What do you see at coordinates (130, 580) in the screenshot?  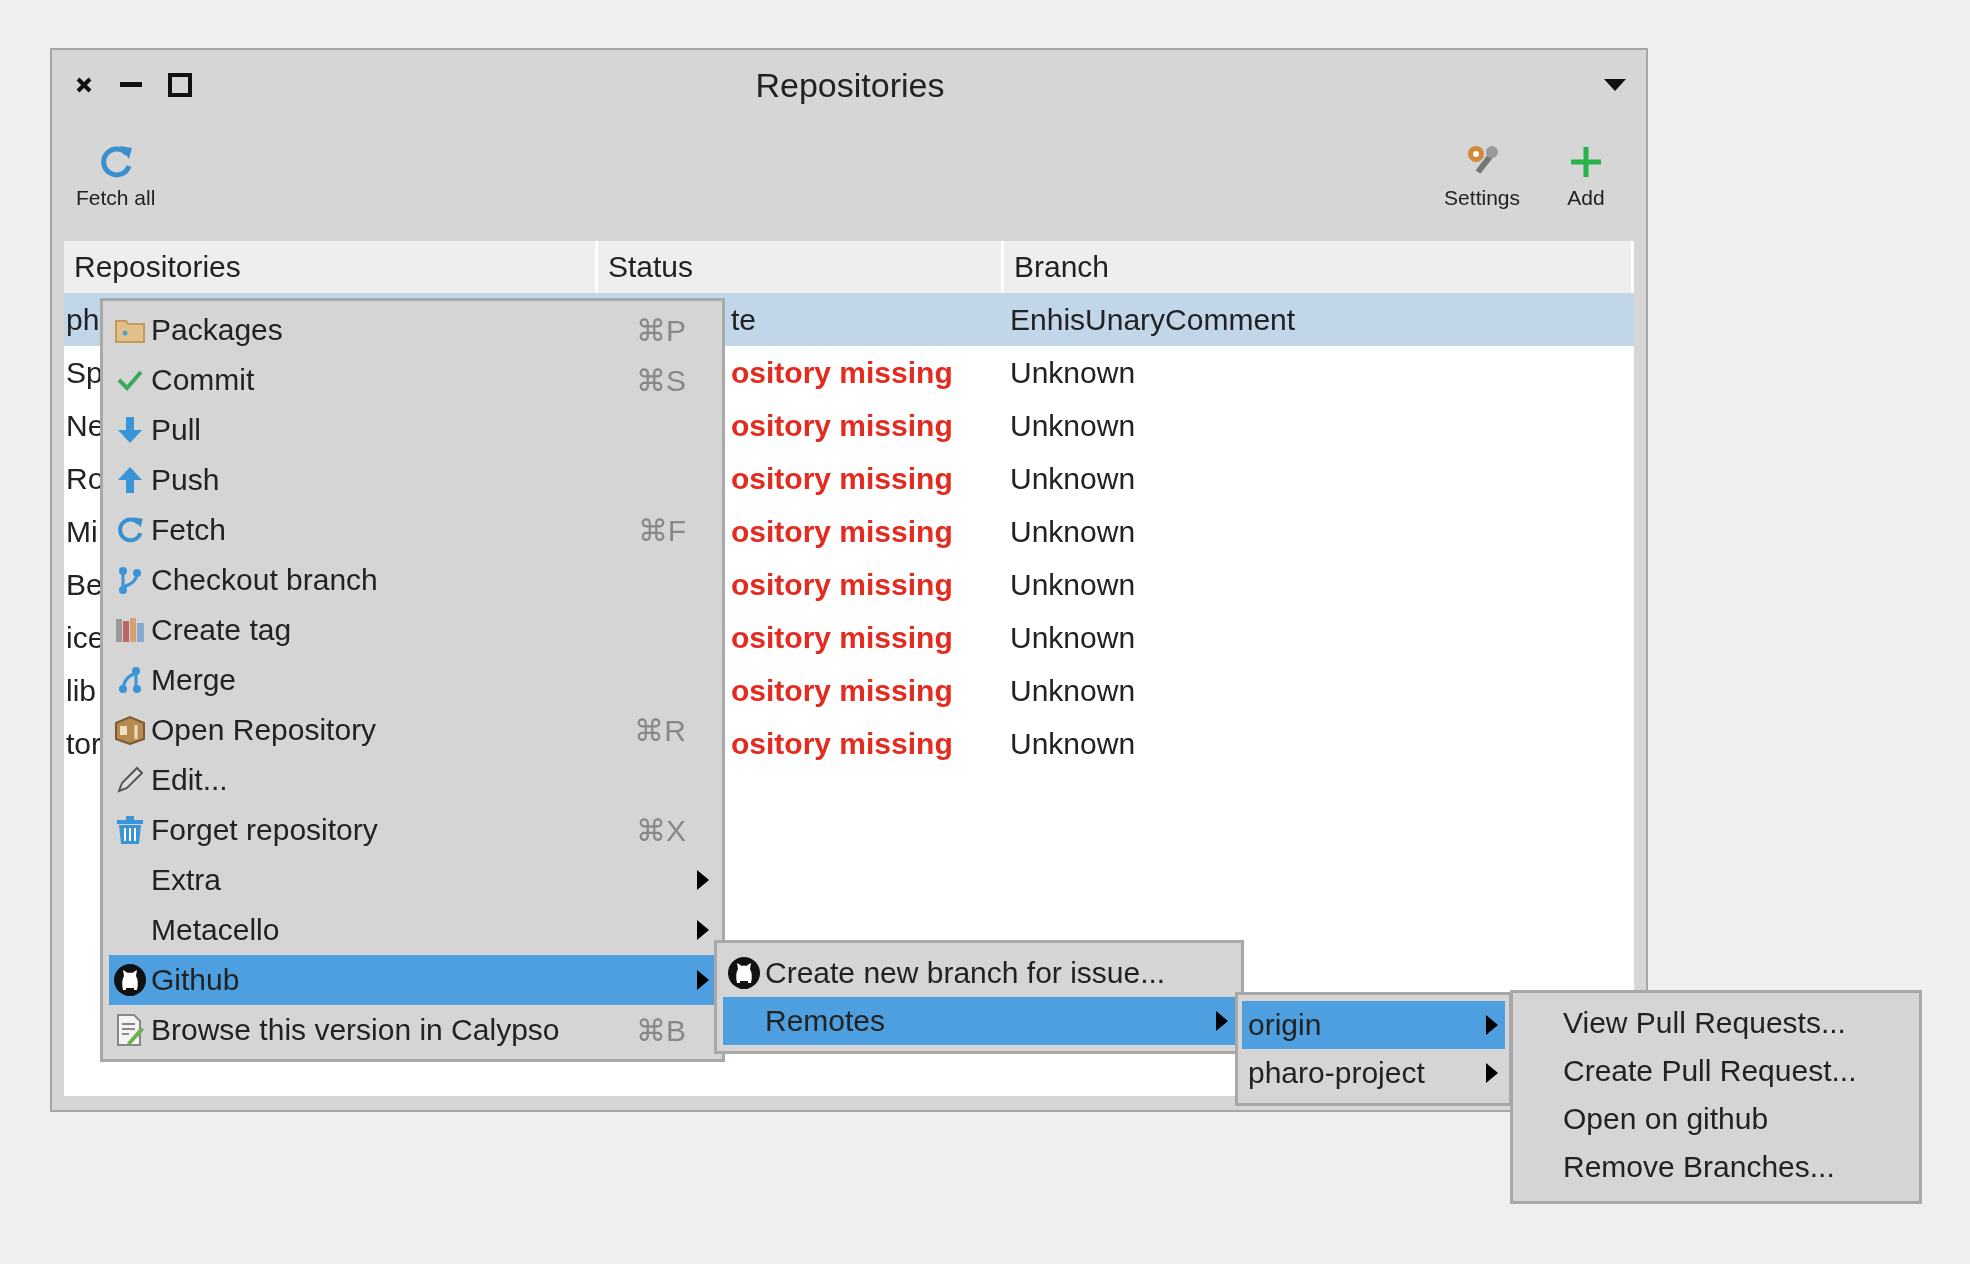 I see `branch-icon` at bounding box center [130, 580].